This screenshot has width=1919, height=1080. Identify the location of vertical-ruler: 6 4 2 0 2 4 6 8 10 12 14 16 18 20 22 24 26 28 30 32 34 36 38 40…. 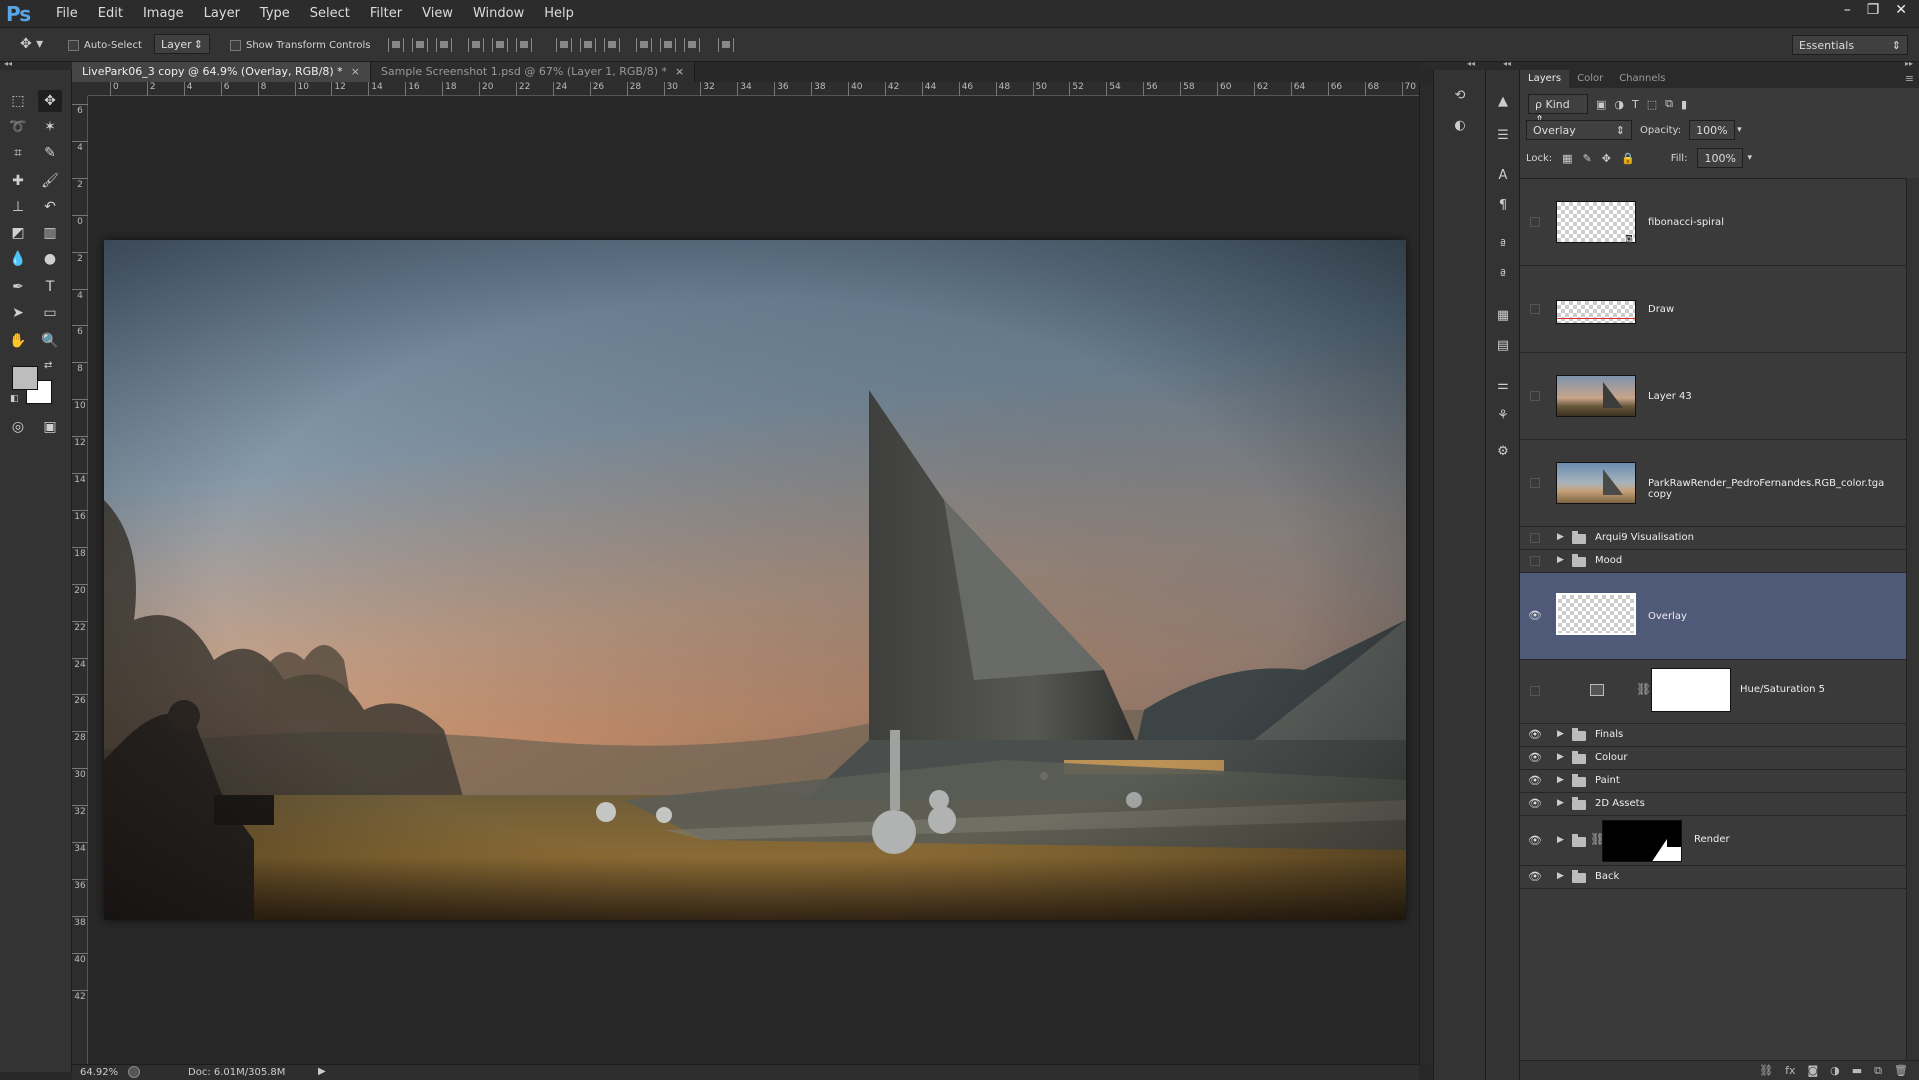
(80, 580).